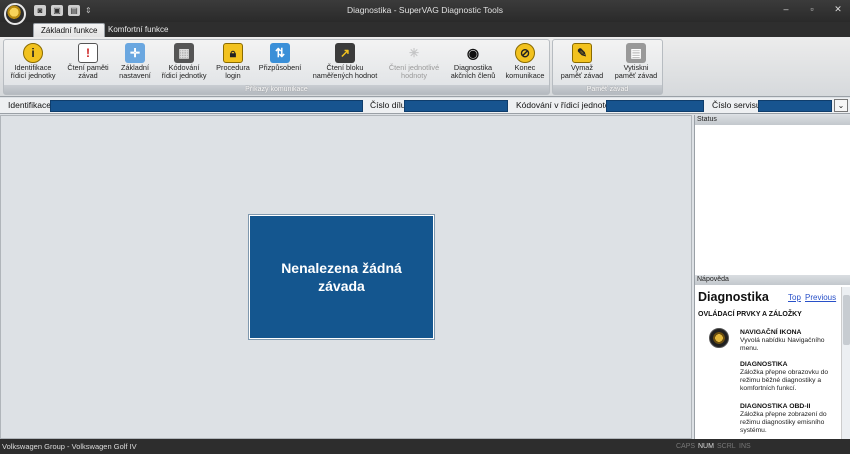 This screenshot has height=454, width=850. Describe the element at coordinates (414, 53) in the screenshot. I see `spinner-icon: ✳` at that location.